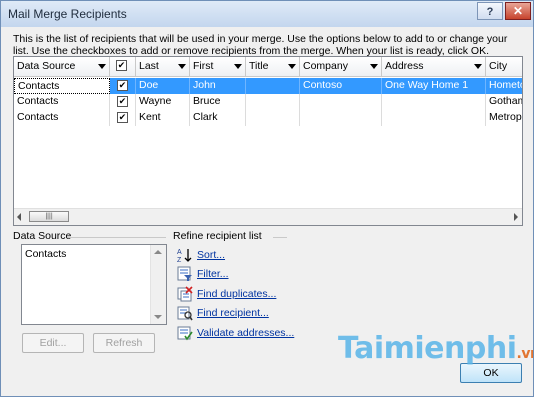 This screenshot has height=397, width=534. What do you see at coordinates (158, 284) in the screenshot?
I see `vertical-scrollbar` at bounding box center [158, 284].